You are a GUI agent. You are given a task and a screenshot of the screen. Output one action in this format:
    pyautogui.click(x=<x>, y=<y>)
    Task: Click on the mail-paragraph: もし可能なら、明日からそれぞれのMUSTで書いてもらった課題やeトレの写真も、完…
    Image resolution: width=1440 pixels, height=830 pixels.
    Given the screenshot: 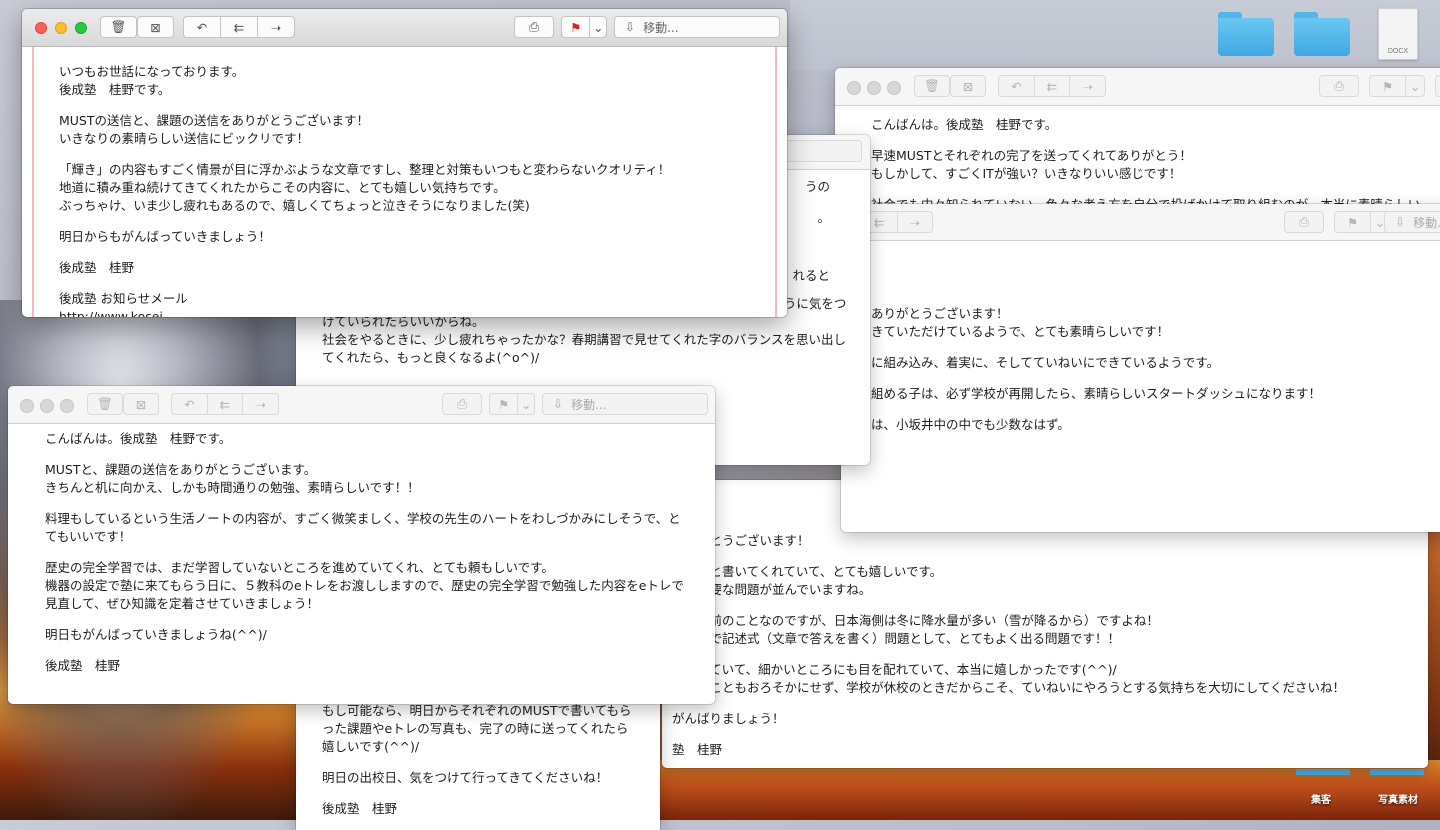 What is the action you would take?
    pyautogui.click(x=477, y=728)
    